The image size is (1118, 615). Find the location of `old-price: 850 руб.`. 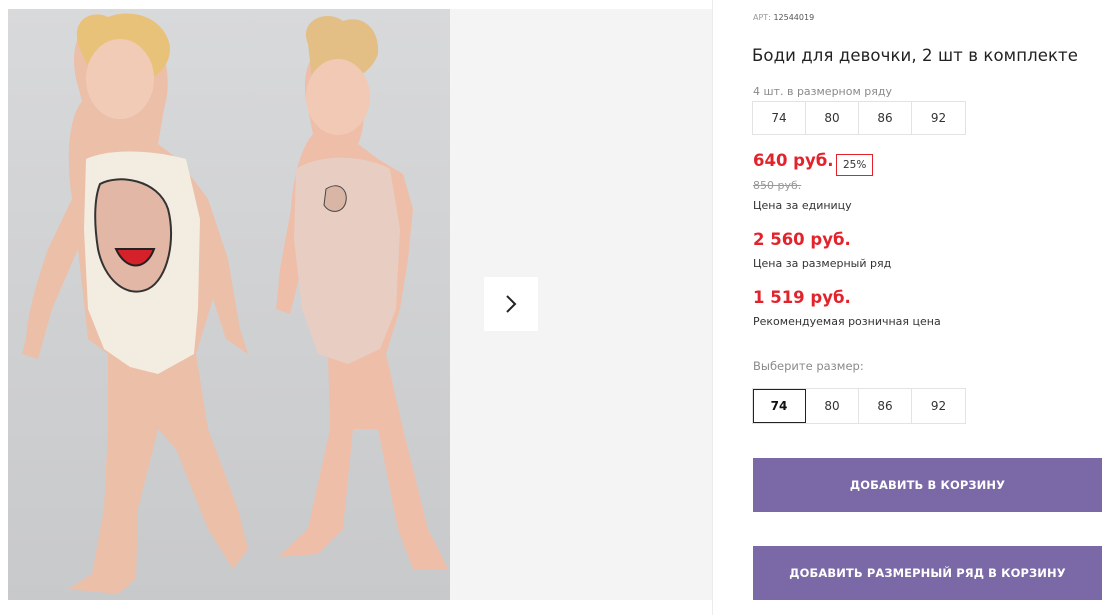

old-price: 850 руб. is located at coordinates (777, 185).